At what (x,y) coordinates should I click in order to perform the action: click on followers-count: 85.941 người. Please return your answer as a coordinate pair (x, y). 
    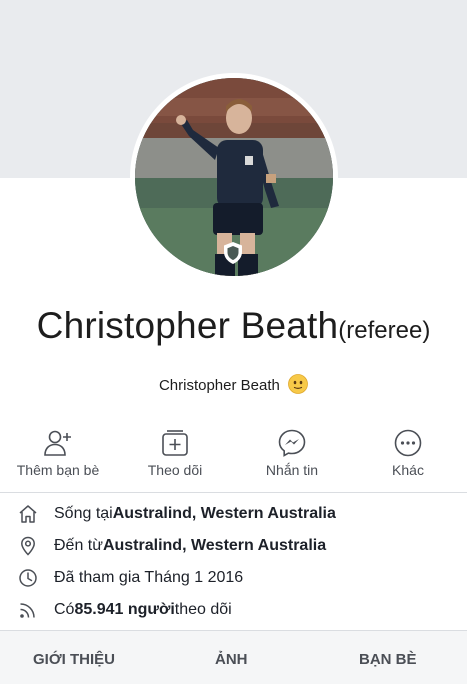
    Looking at the image, I should click on (124, 609).